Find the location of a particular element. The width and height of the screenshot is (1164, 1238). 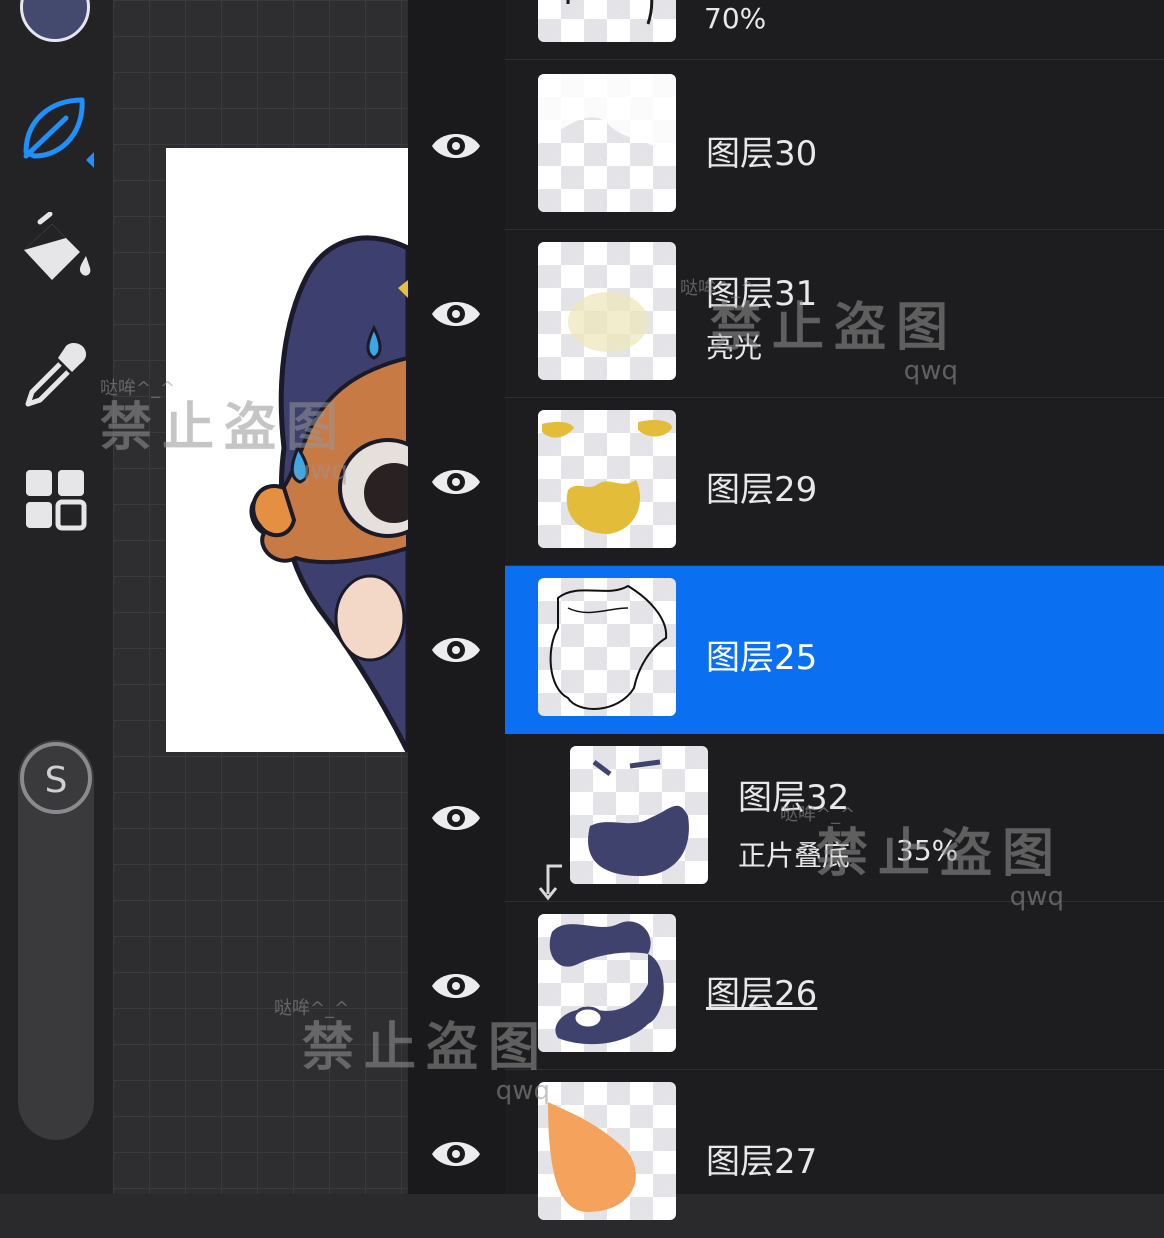

layer-blend-mode: 亮光 is located at coordinates (734, 347).